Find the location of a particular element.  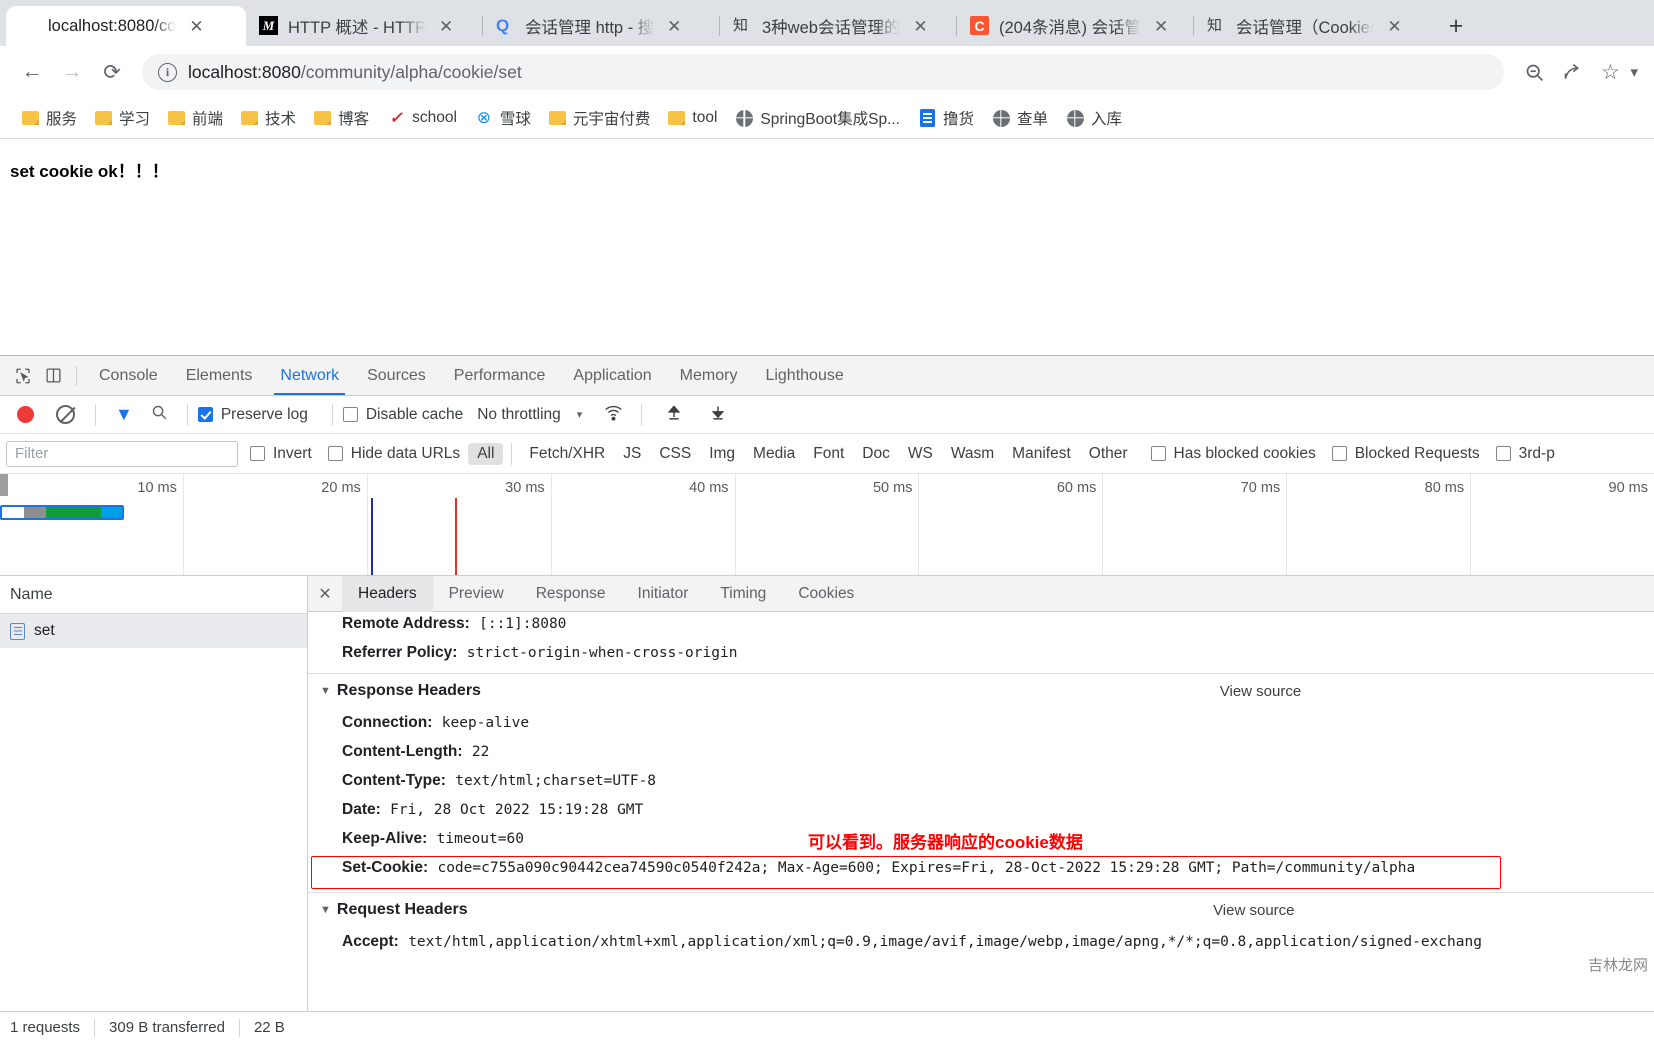

header-row: Date: Fri, 28 Oct 2022 15:19:28 GMT is located at coordinates (981, 809).